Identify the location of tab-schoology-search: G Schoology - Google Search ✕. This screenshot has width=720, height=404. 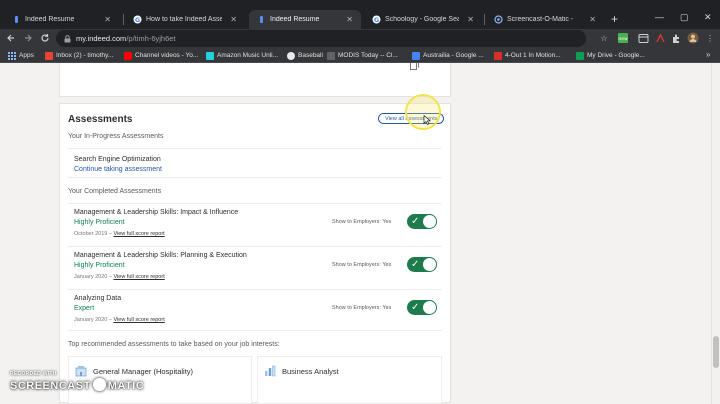
(423, 19).